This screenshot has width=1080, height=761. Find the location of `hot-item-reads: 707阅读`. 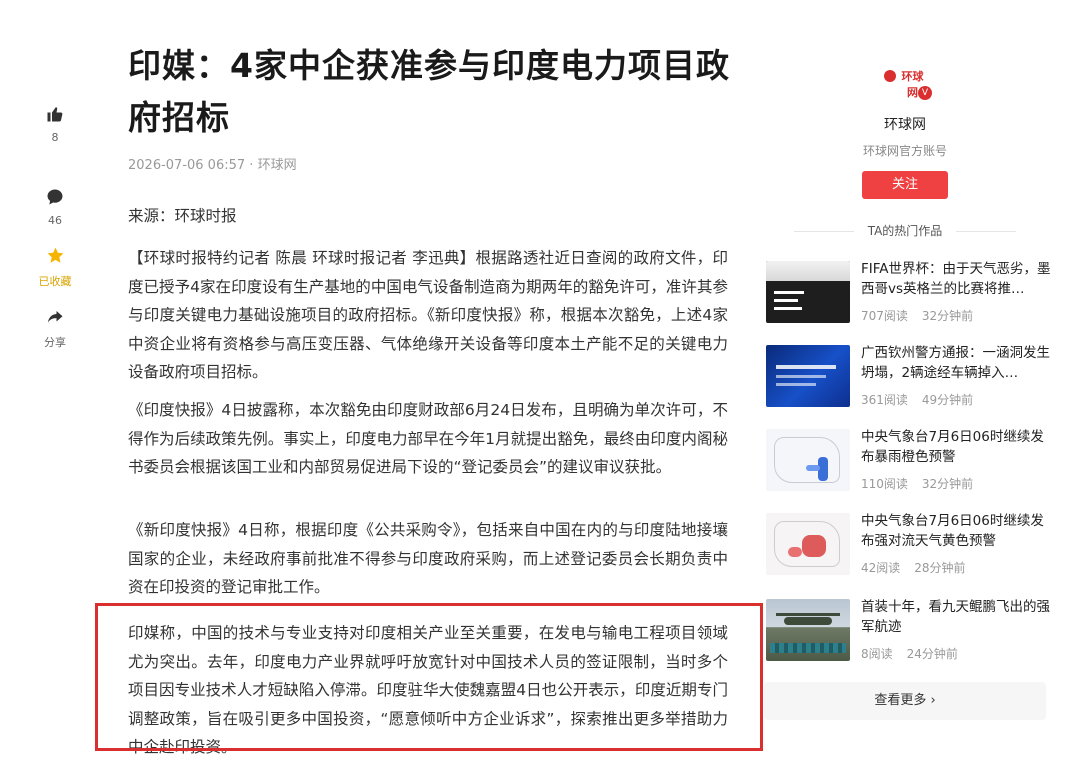

hot-item-reads: 707阅读 is located at coordinates (884, 316).